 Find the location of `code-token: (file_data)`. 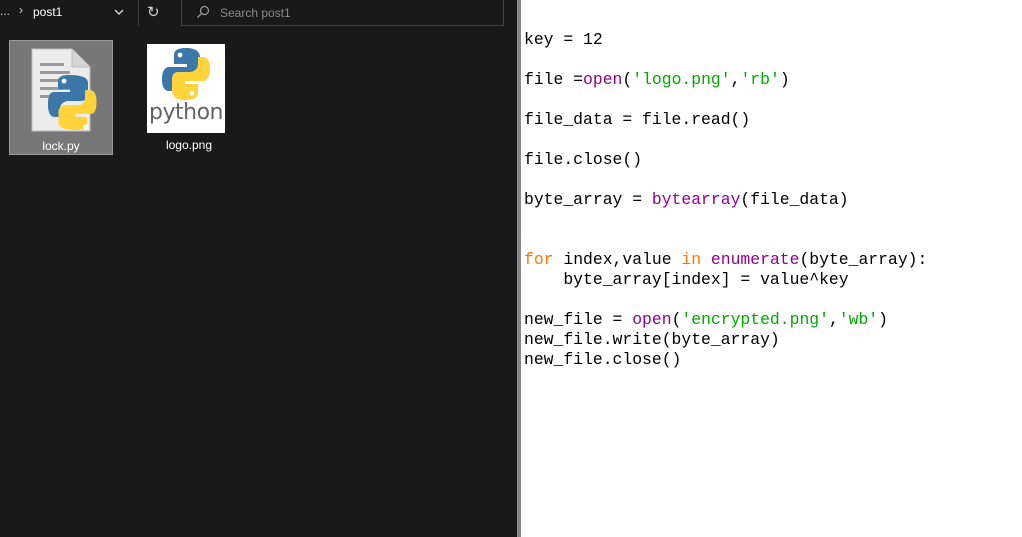

code-token: (file_data) is located at coordinates (794, 199).